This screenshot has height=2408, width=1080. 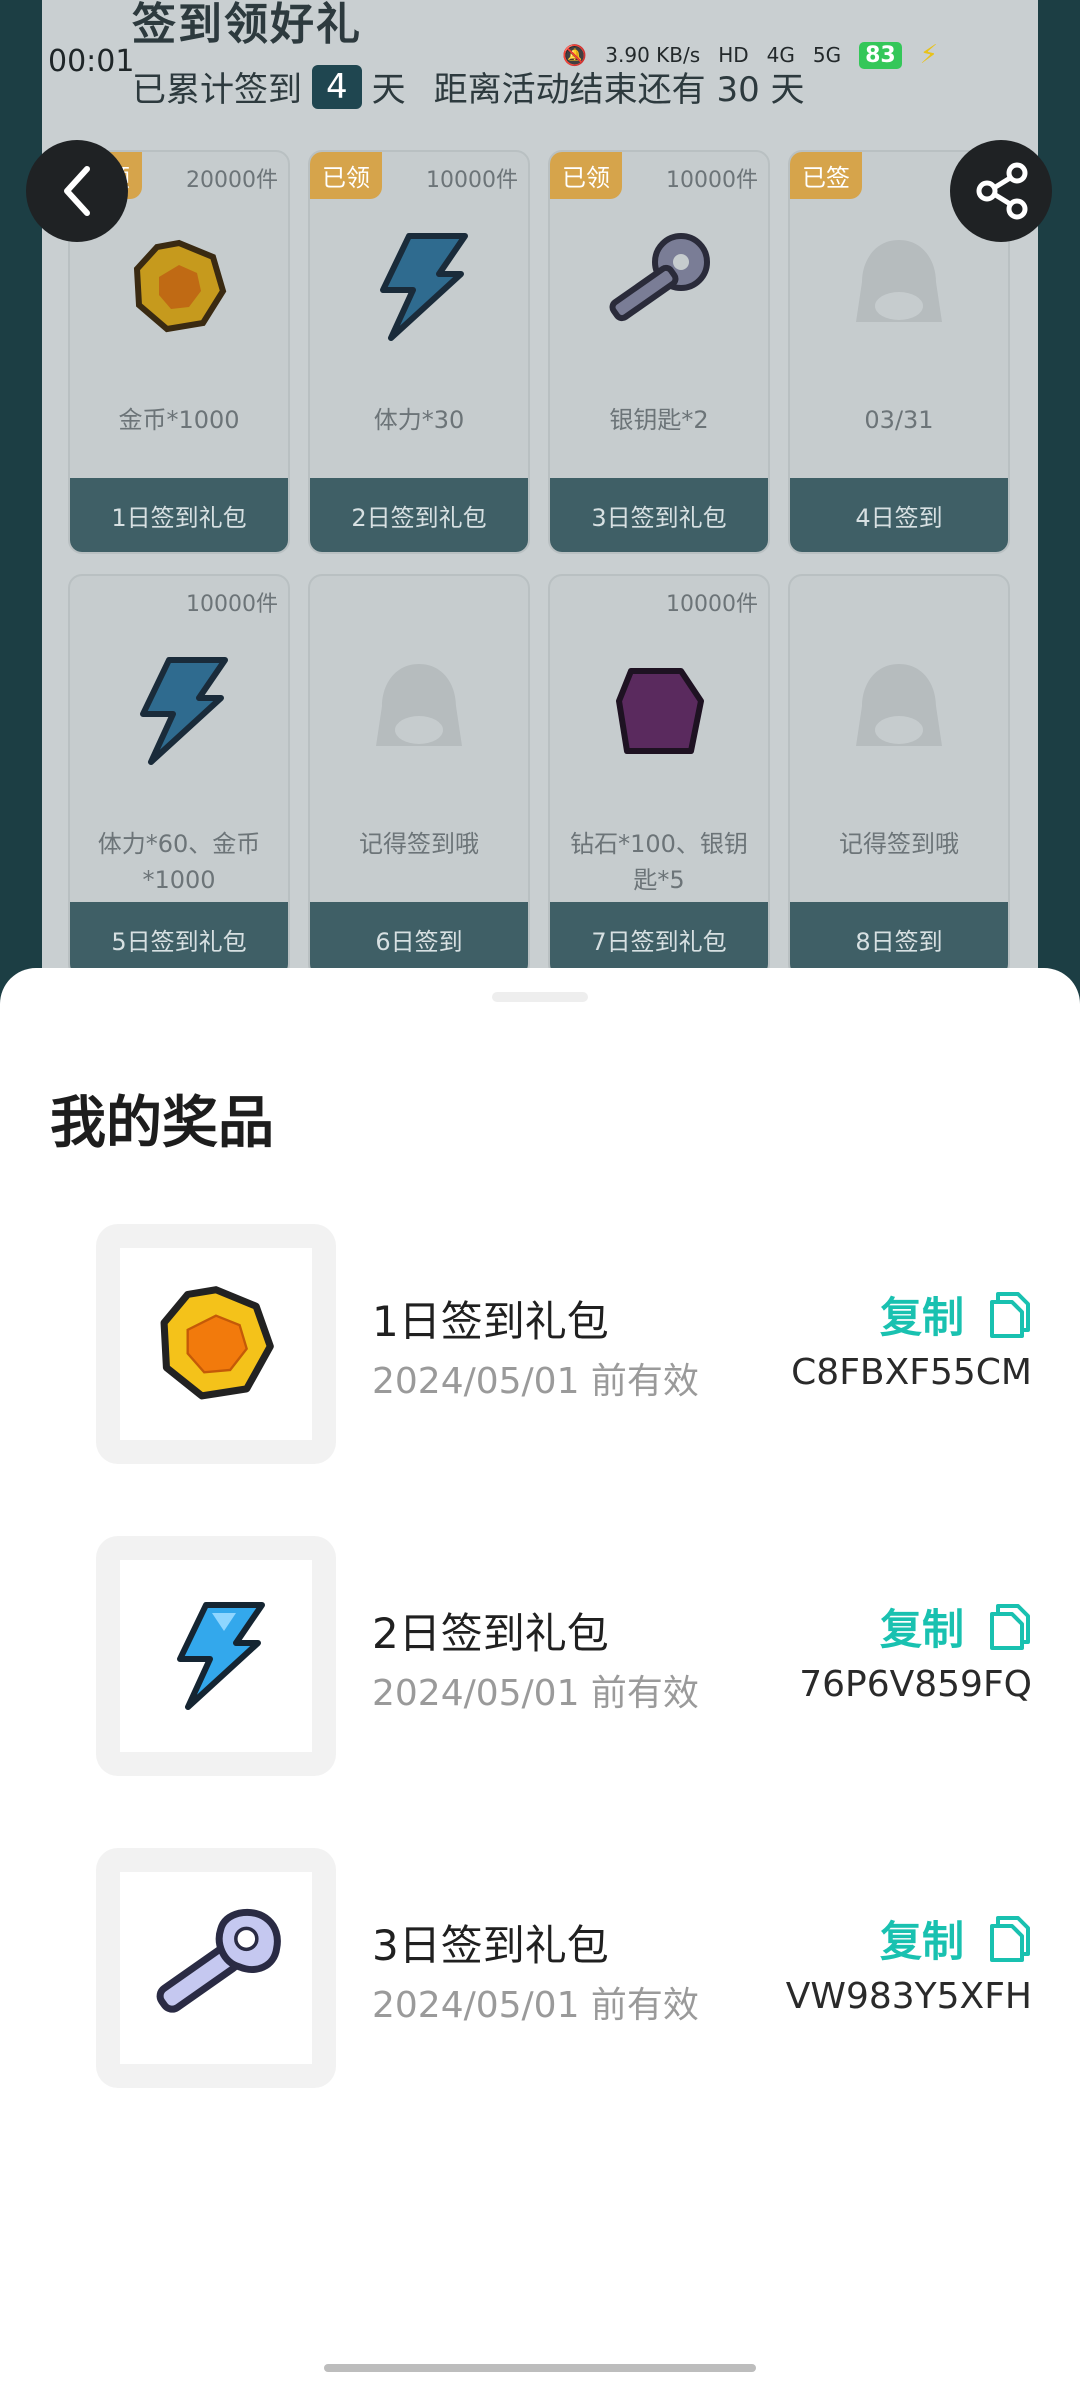 What do you see at coordinates (750, 55) in the screenshot?
I see `status-icons: 🔕 3.90 KB/s HD 4G 5G 83 ⚡` at bounding box center [750, 55].